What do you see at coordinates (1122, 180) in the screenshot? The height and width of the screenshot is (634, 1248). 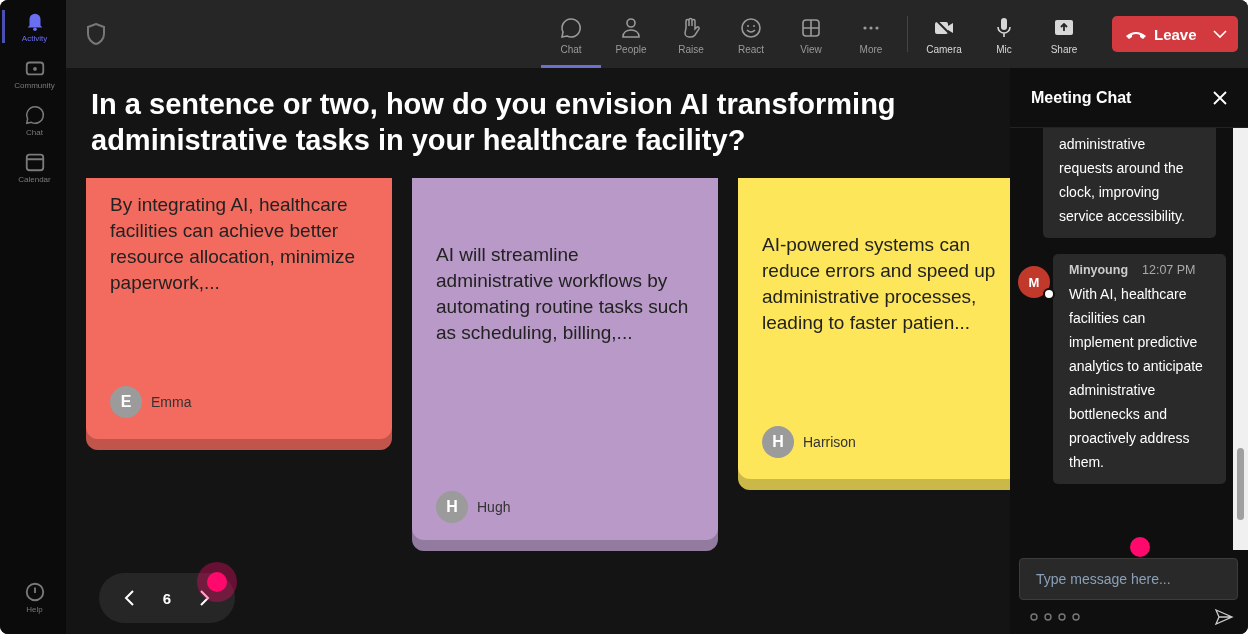 I see `message-text: administrative requests around the clock, improving service accessibility.` at bounding box center [1122, 180].